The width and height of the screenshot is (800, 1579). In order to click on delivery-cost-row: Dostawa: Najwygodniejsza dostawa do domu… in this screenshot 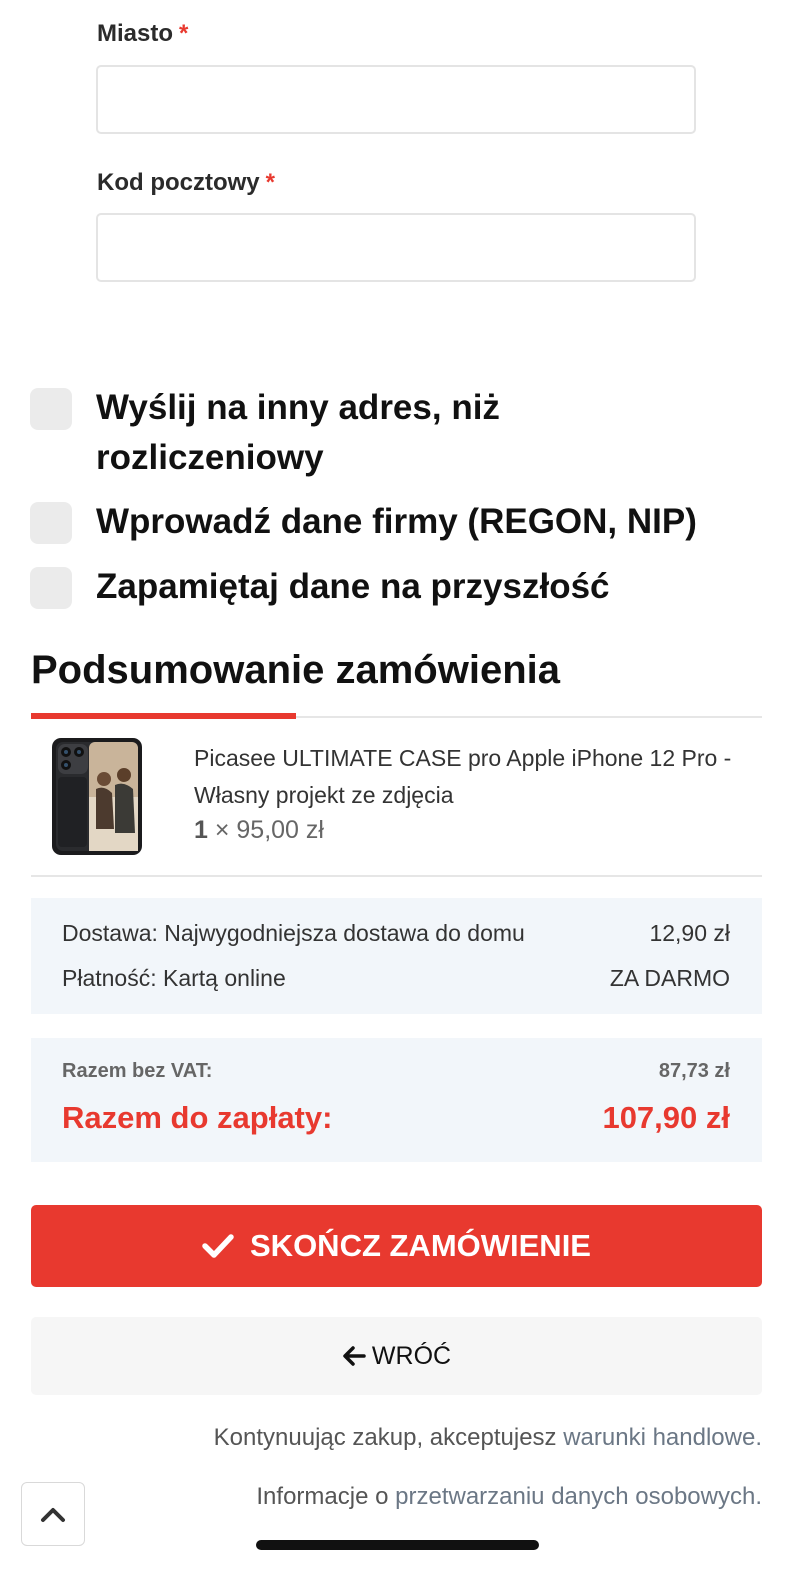, I will do `click(396, 933)`.